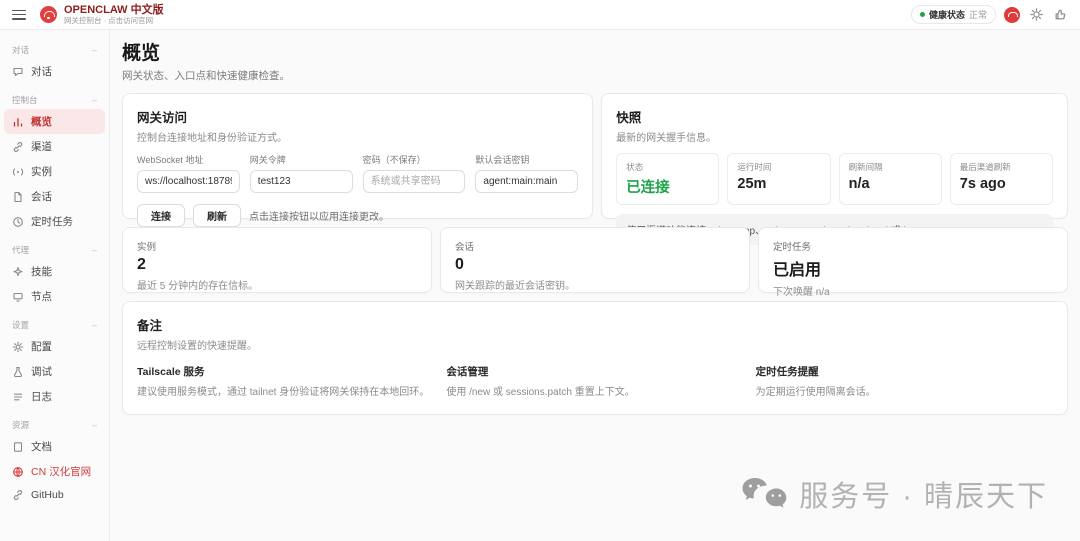 Image resolution: width=1080 pixels, height=541 pixels. Describe the element at coordinates (18, 71) in the screenshot. I see `chat-icon` at that location.